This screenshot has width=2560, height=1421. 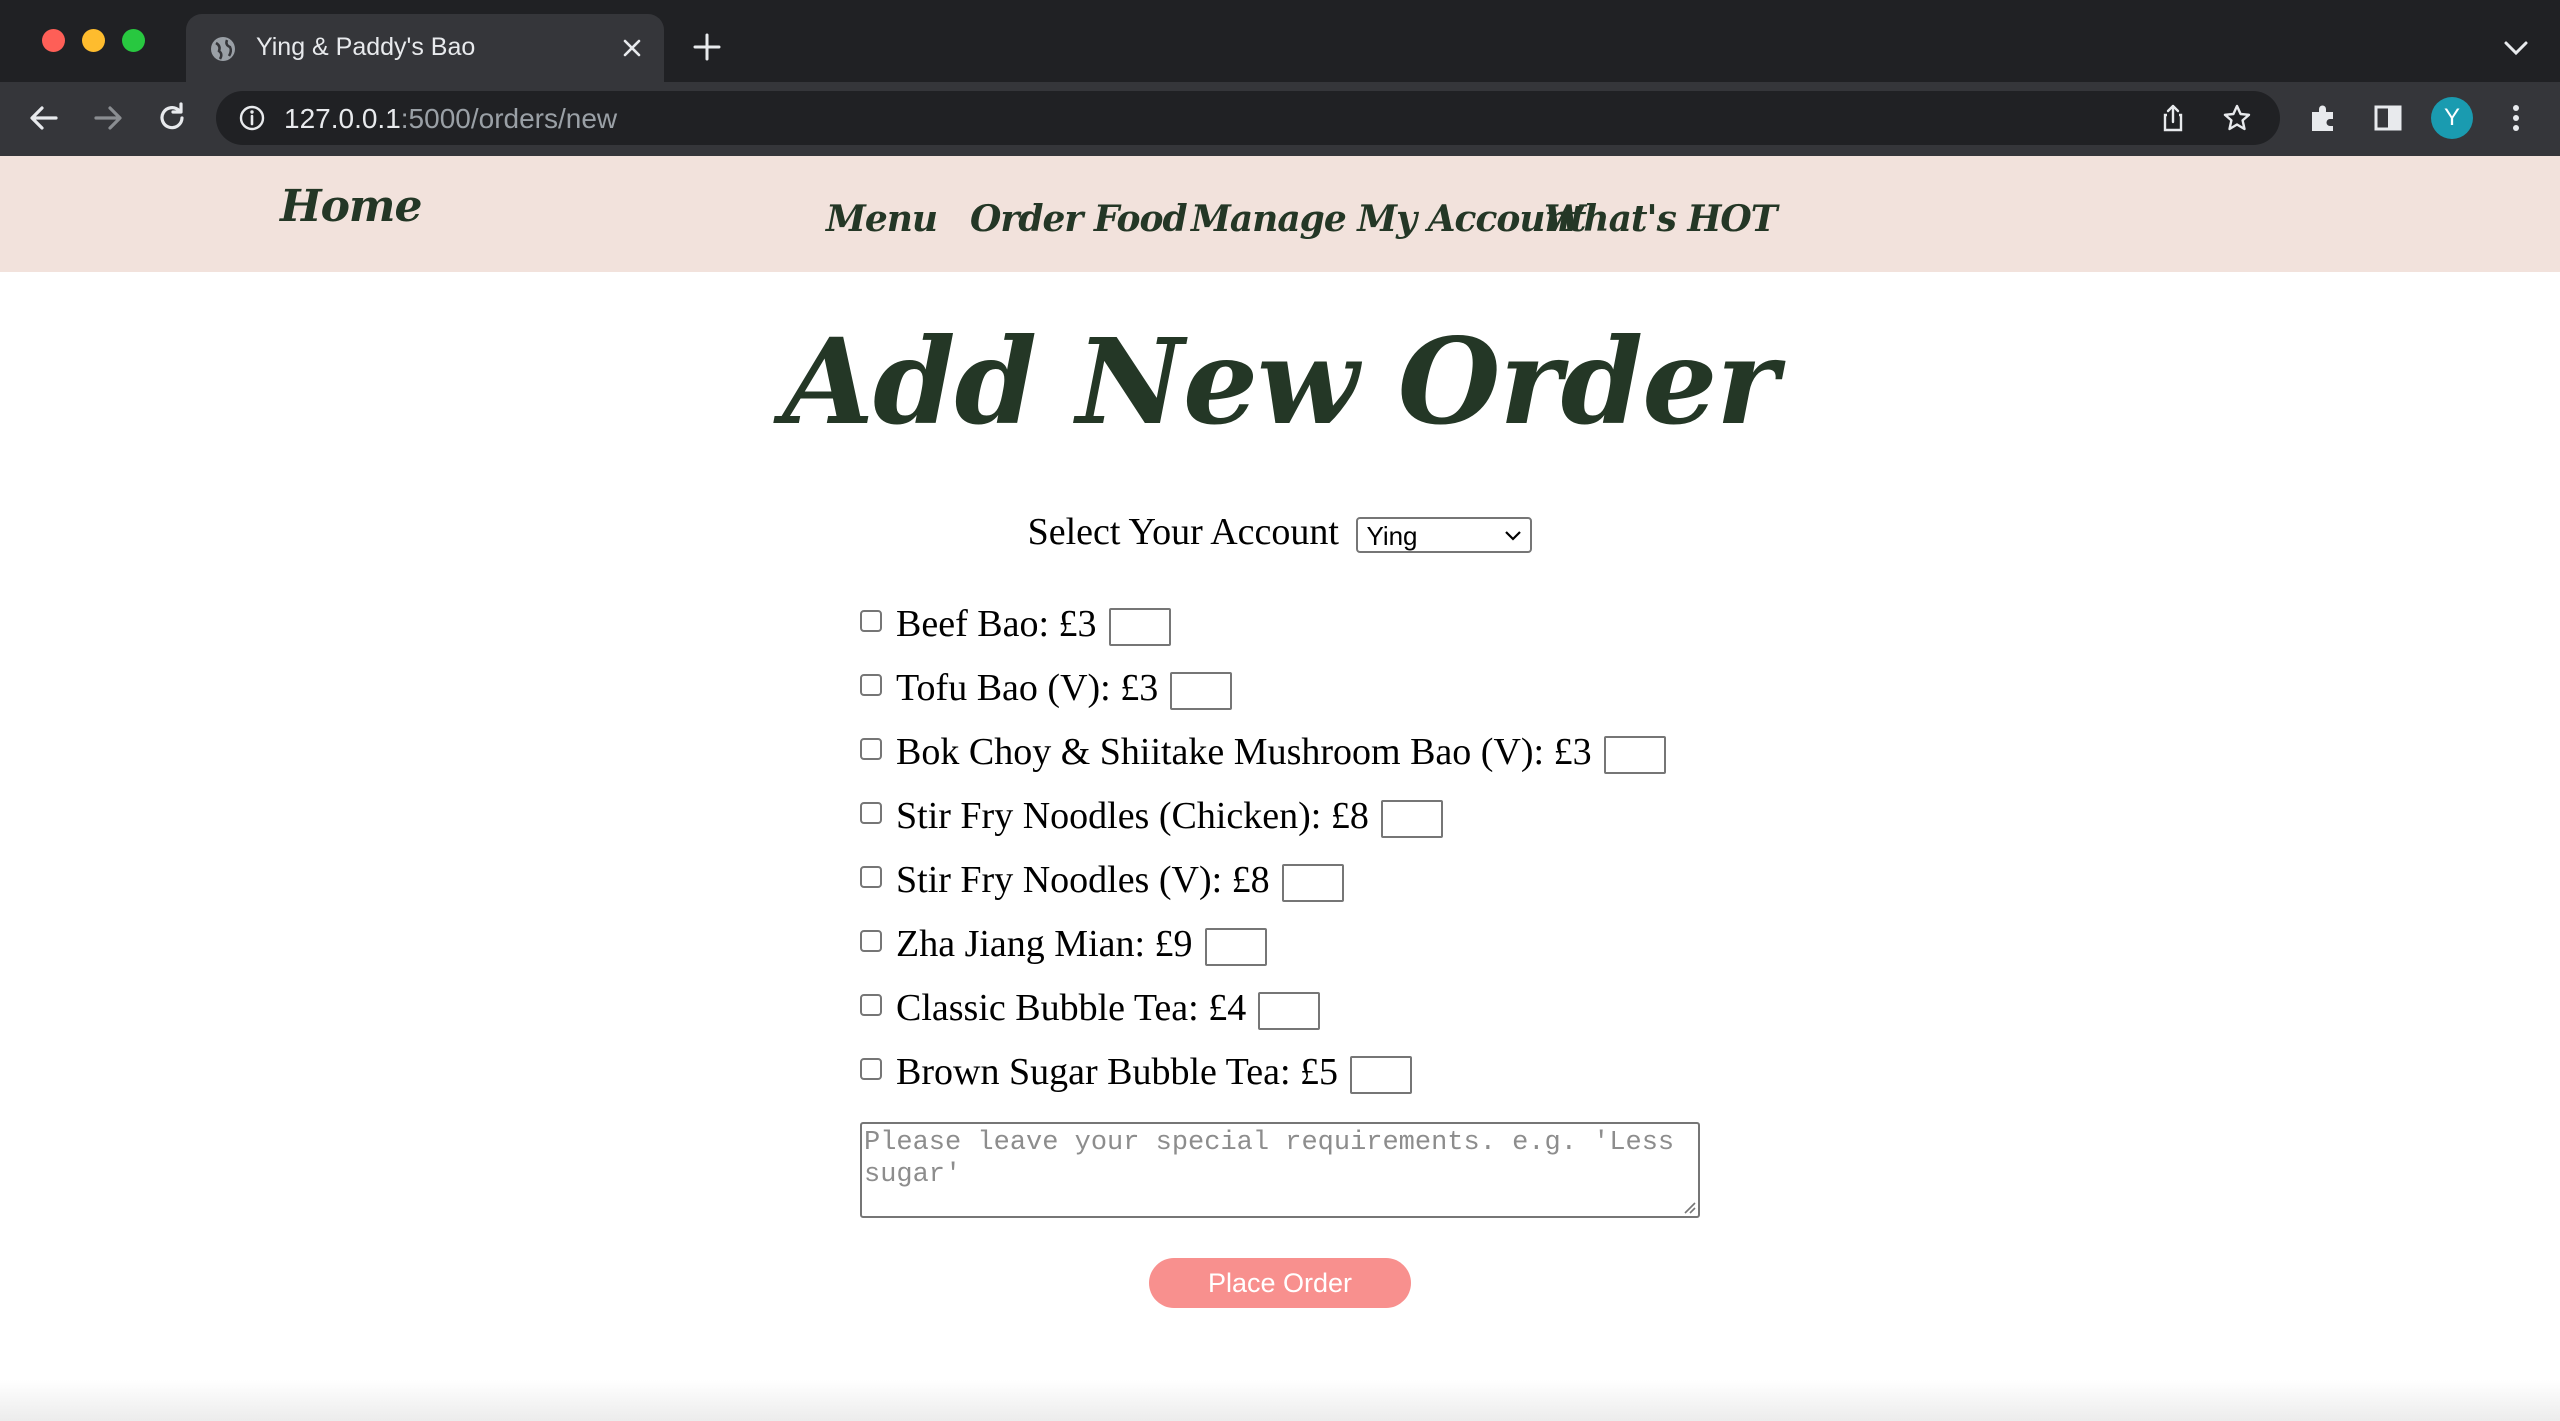 What do you see at coordinates (1280, 381) in the screenshot?
I see `page-title: Add New Order` at bounding box center [1280, 381].